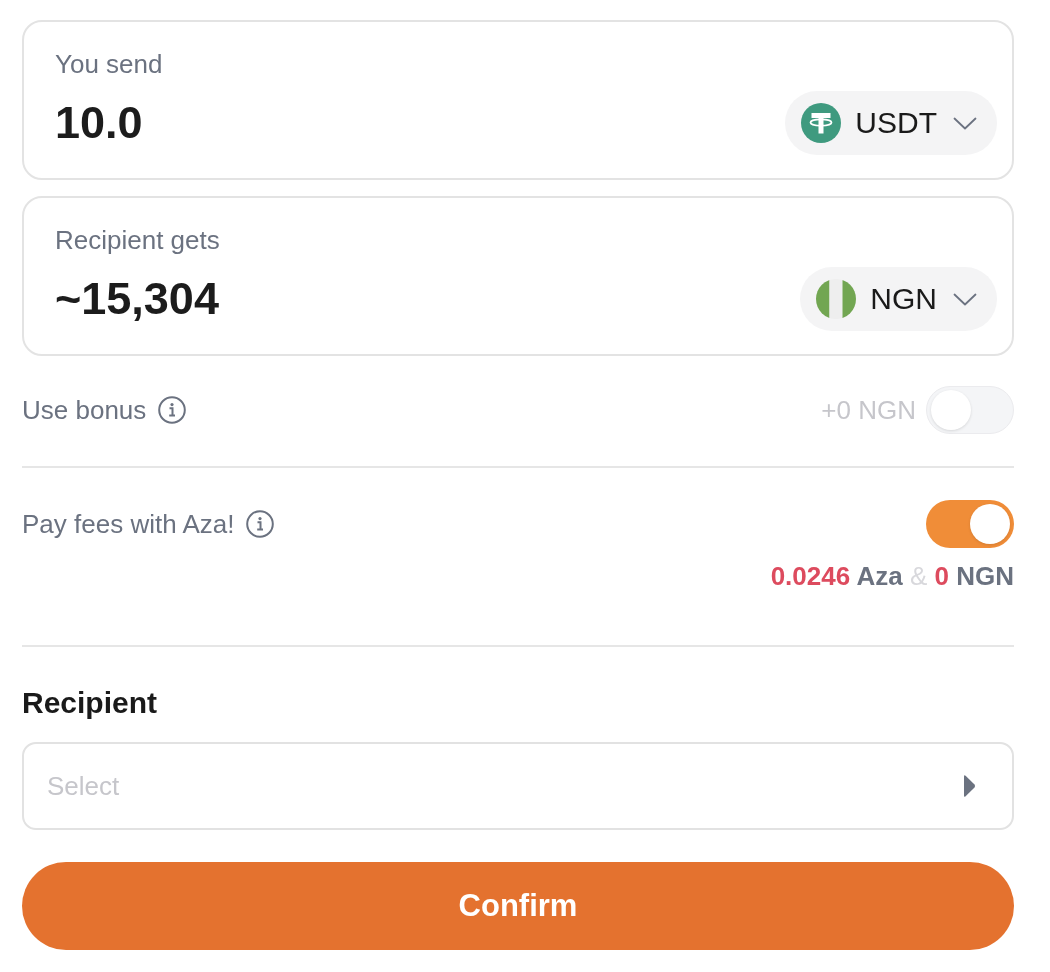 Image resolution: width=1050 pixels, height=972 pixels. What do you see at coordinates (868, 410) in the screenshot?
I see `bonus-amount: +0 NGN` at bounding box center [868, 410].